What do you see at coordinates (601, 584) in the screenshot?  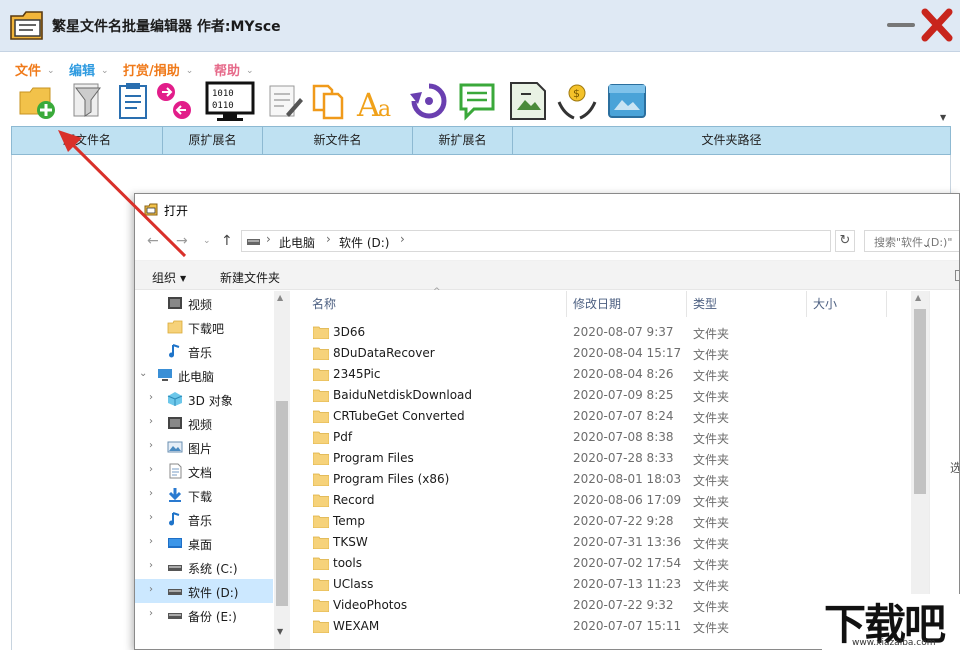 I see `file-row: UClass 2020-07-13 11:23 文件夹` at bounding box center [601, 584].